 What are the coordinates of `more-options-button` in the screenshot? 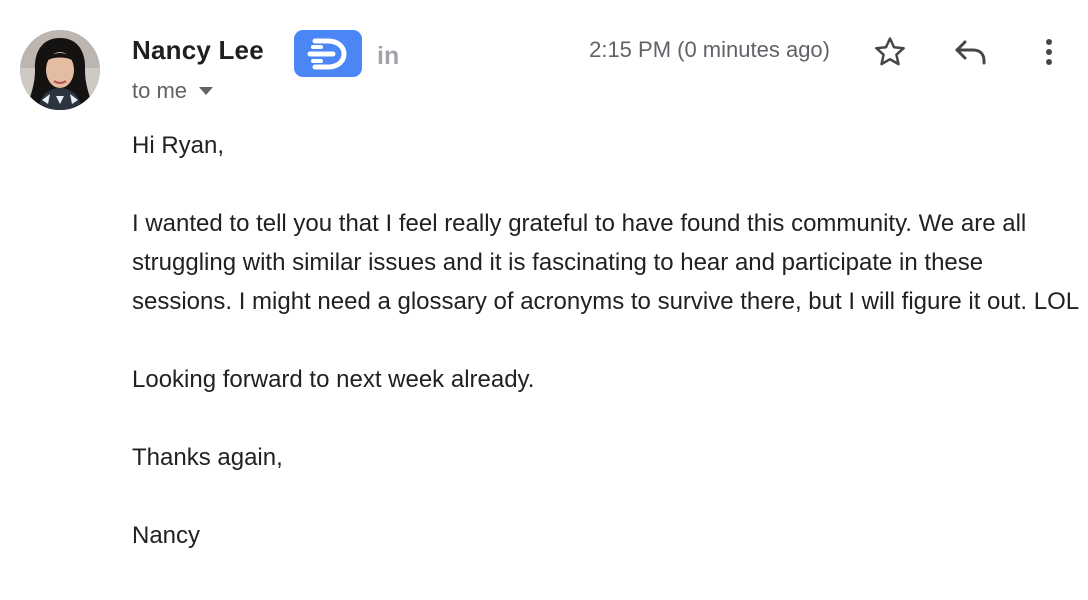 It's located at (1049, 52).